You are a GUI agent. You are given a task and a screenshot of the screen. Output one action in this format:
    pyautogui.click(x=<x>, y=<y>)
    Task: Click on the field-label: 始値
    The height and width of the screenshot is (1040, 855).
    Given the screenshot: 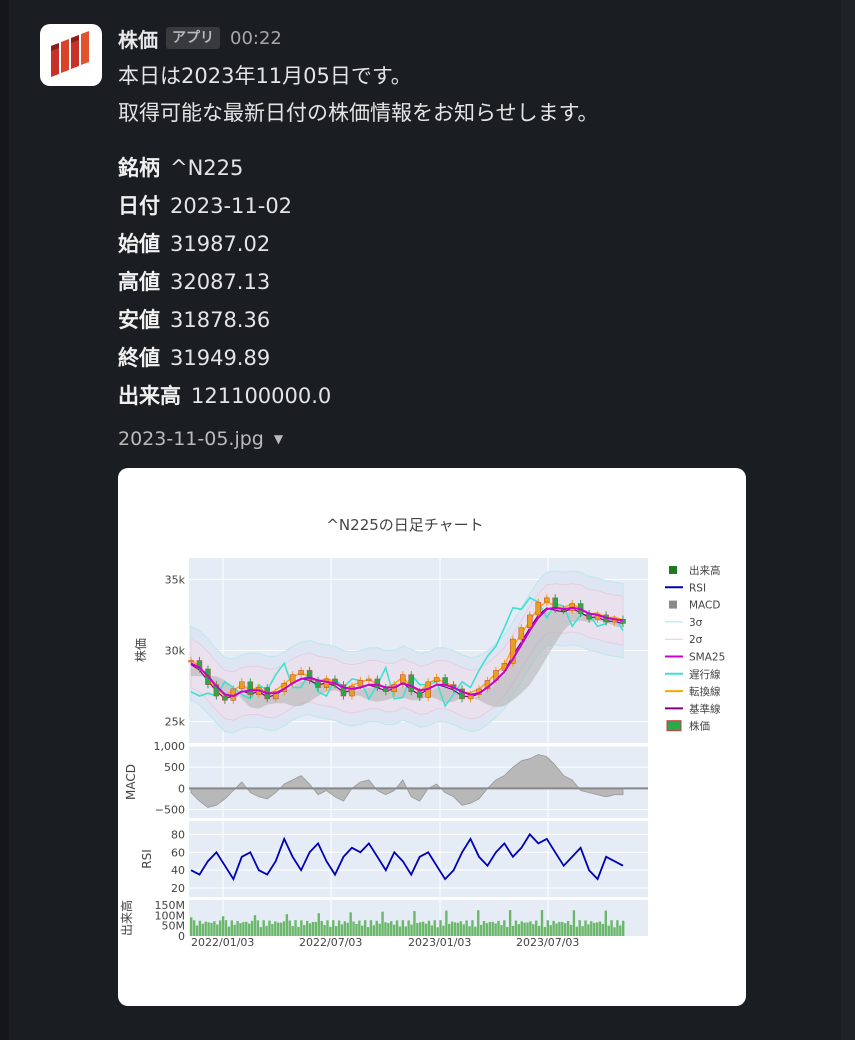 What is the action you would take?
    pyautogui.click(x=139, y=244)
    